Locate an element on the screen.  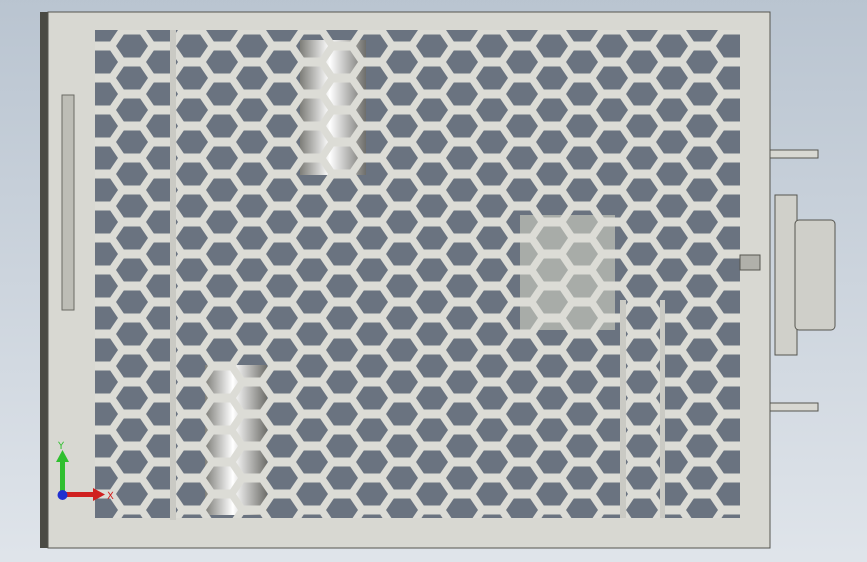
x-axis-arrow-icon is located at coordinates (85, 494).